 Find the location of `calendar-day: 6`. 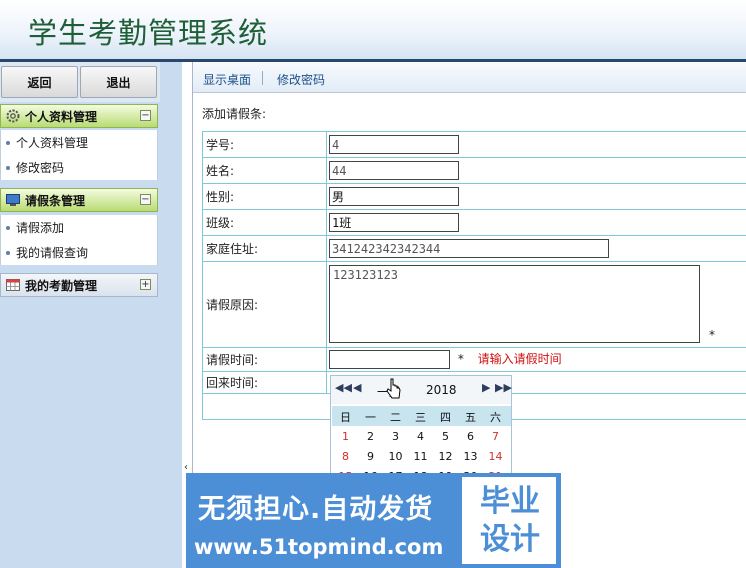

calendar-day: 6 is located at coordinates (470, 436).